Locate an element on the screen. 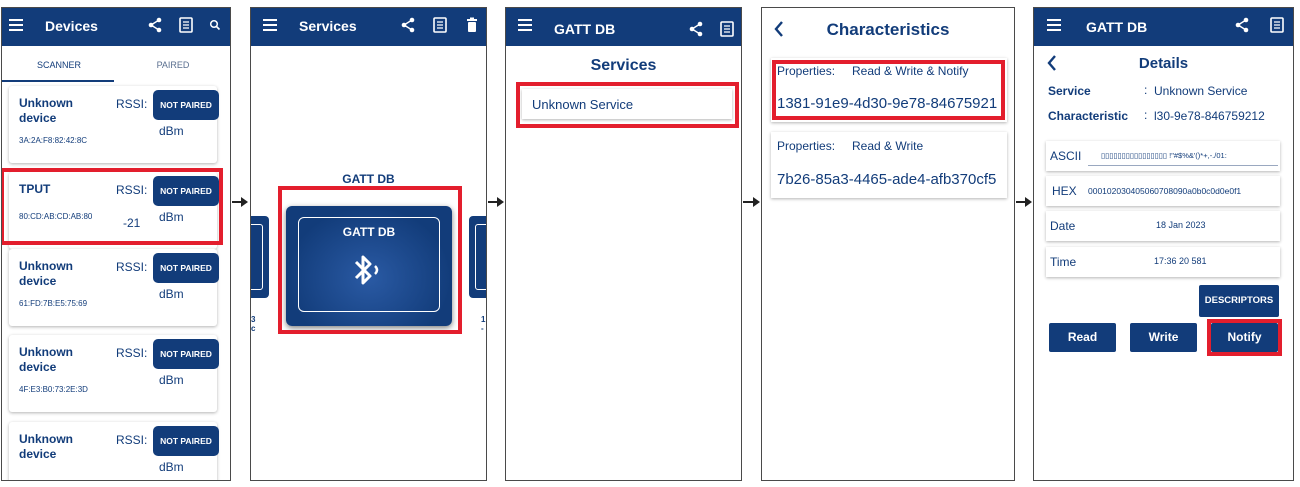 The width and height of the screenshot is (1300, 487). carousel-peek-right-text: 1- is located at coordinates (483, 324).